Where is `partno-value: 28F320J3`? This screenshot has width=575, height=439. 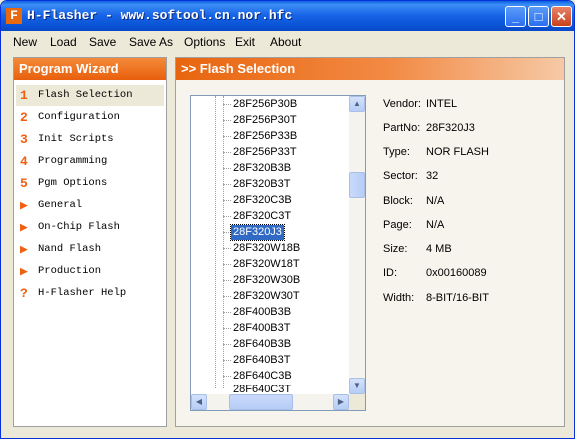
partno-value: 28F320J3 is located at coordinates (450, 128).